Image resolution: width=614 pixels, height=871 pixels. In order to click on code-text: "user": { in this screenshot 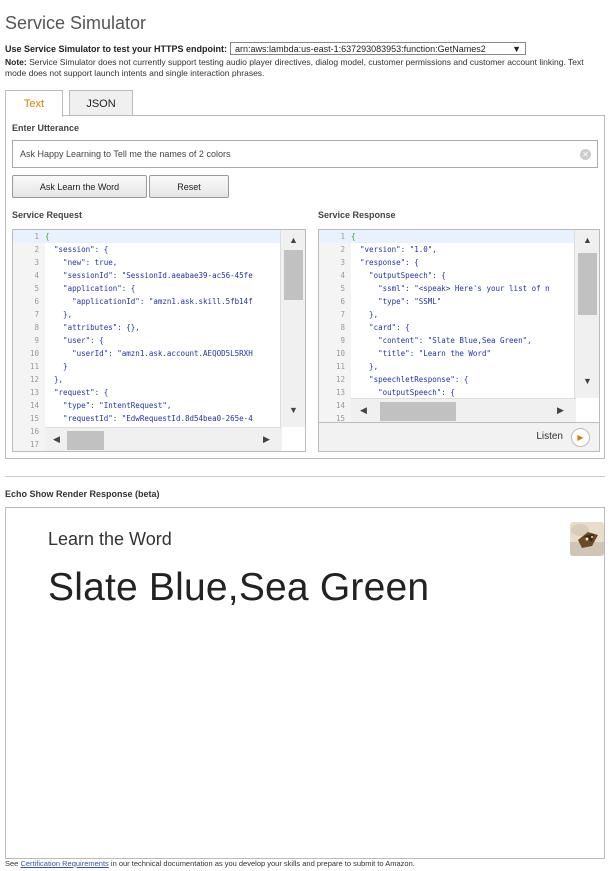, I will do `click(74, 340)`.